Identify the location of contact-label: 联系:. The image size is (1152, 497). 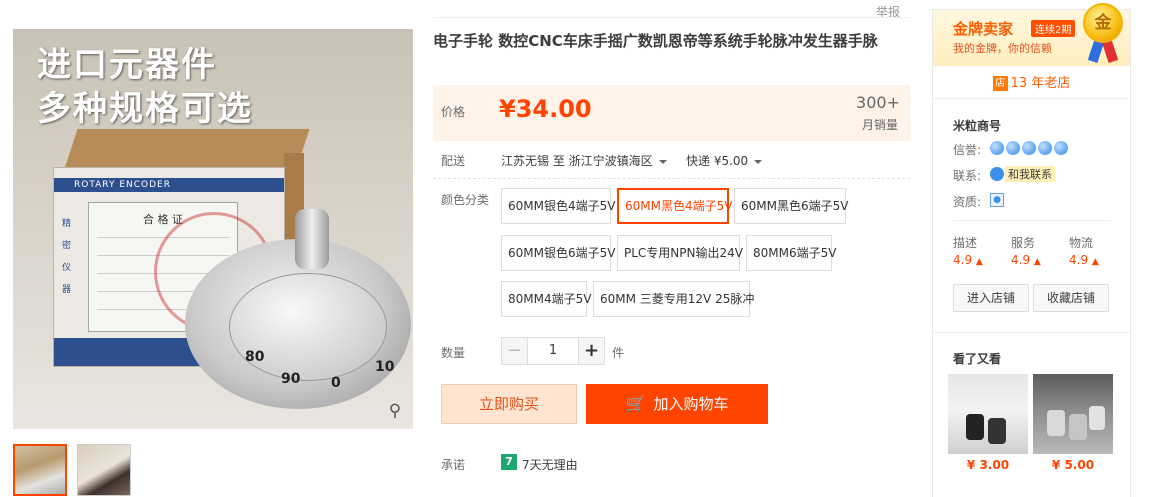
(967, 175).